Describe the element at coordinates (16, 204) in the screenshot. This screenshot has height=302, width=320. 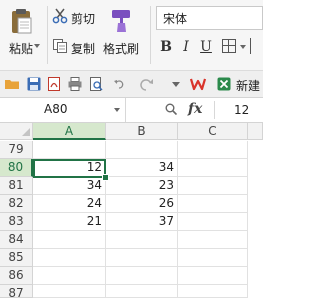
I see `row-header: 82` at that location.